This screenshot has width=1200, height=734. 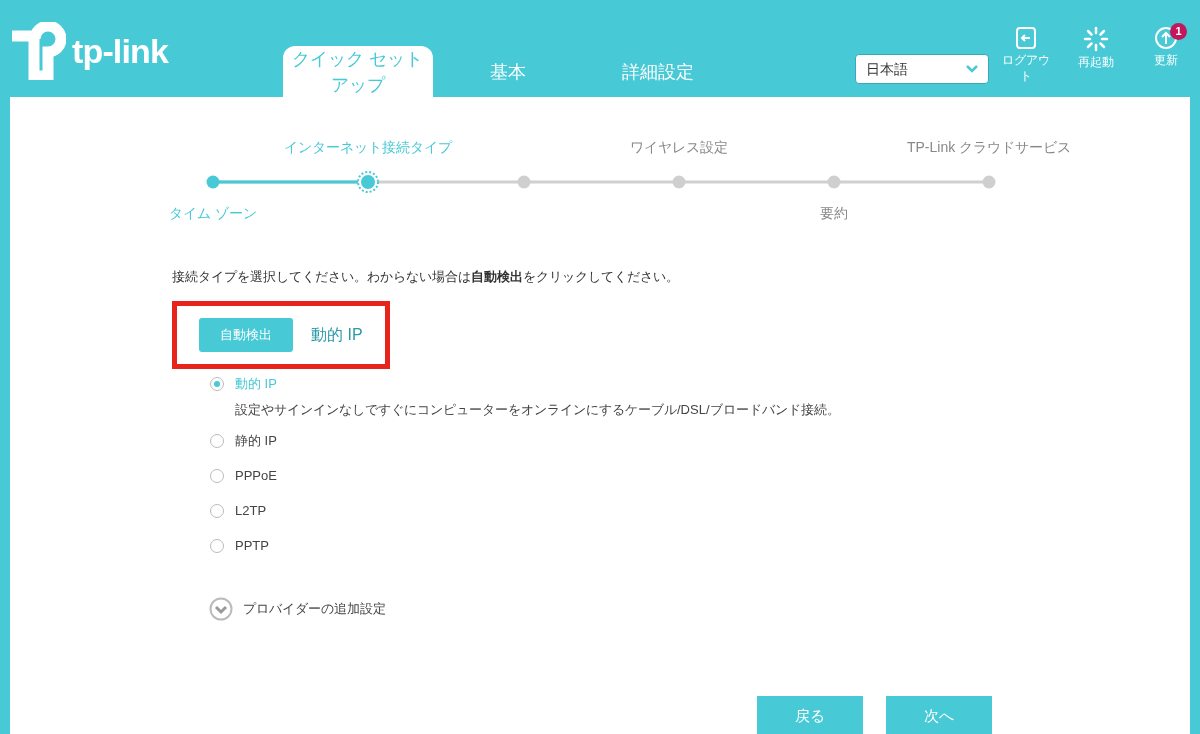 I want to click on nav-tab: 詳細設定, so click(x=658, y=71).